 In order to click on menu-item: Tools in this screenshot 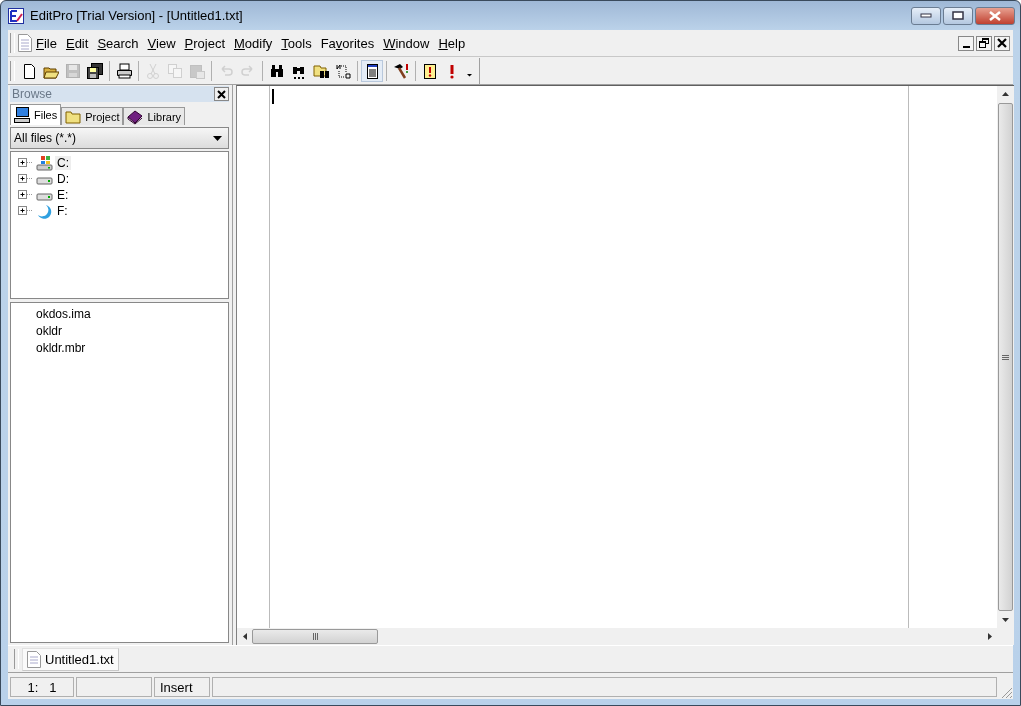, I will do `click(296, 43)`.